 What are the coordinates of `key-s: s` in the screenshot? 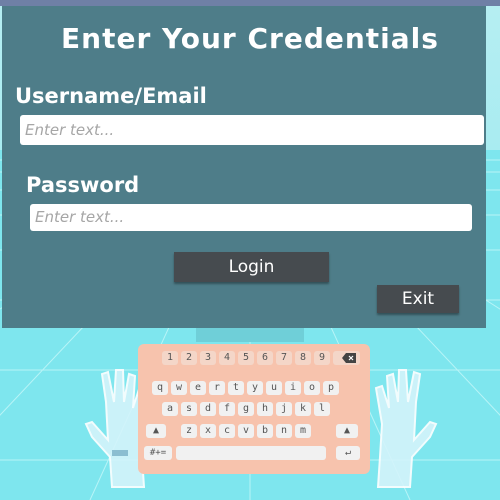 It's located at (189, 409).